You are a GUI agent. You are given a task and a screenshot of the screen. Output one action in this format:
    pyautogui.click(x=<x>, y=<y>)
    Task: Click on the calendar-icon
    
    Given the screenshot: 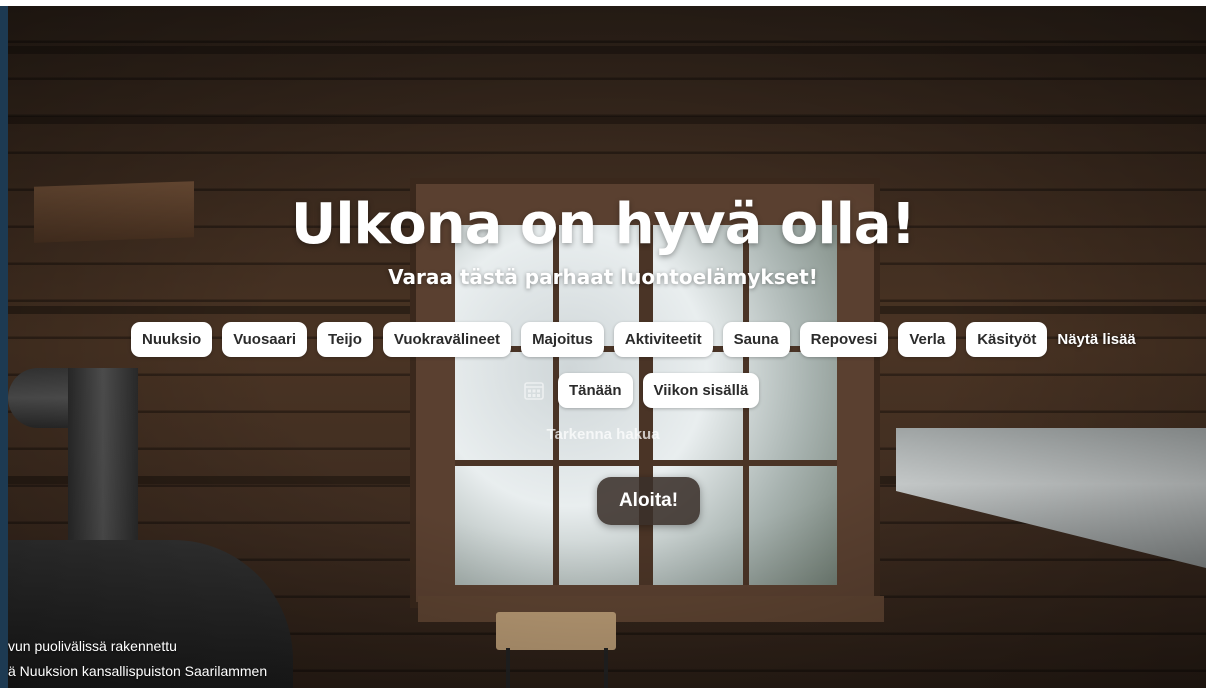 What is the action you would take?
    pyautogui.click(x=534, y=390)
    